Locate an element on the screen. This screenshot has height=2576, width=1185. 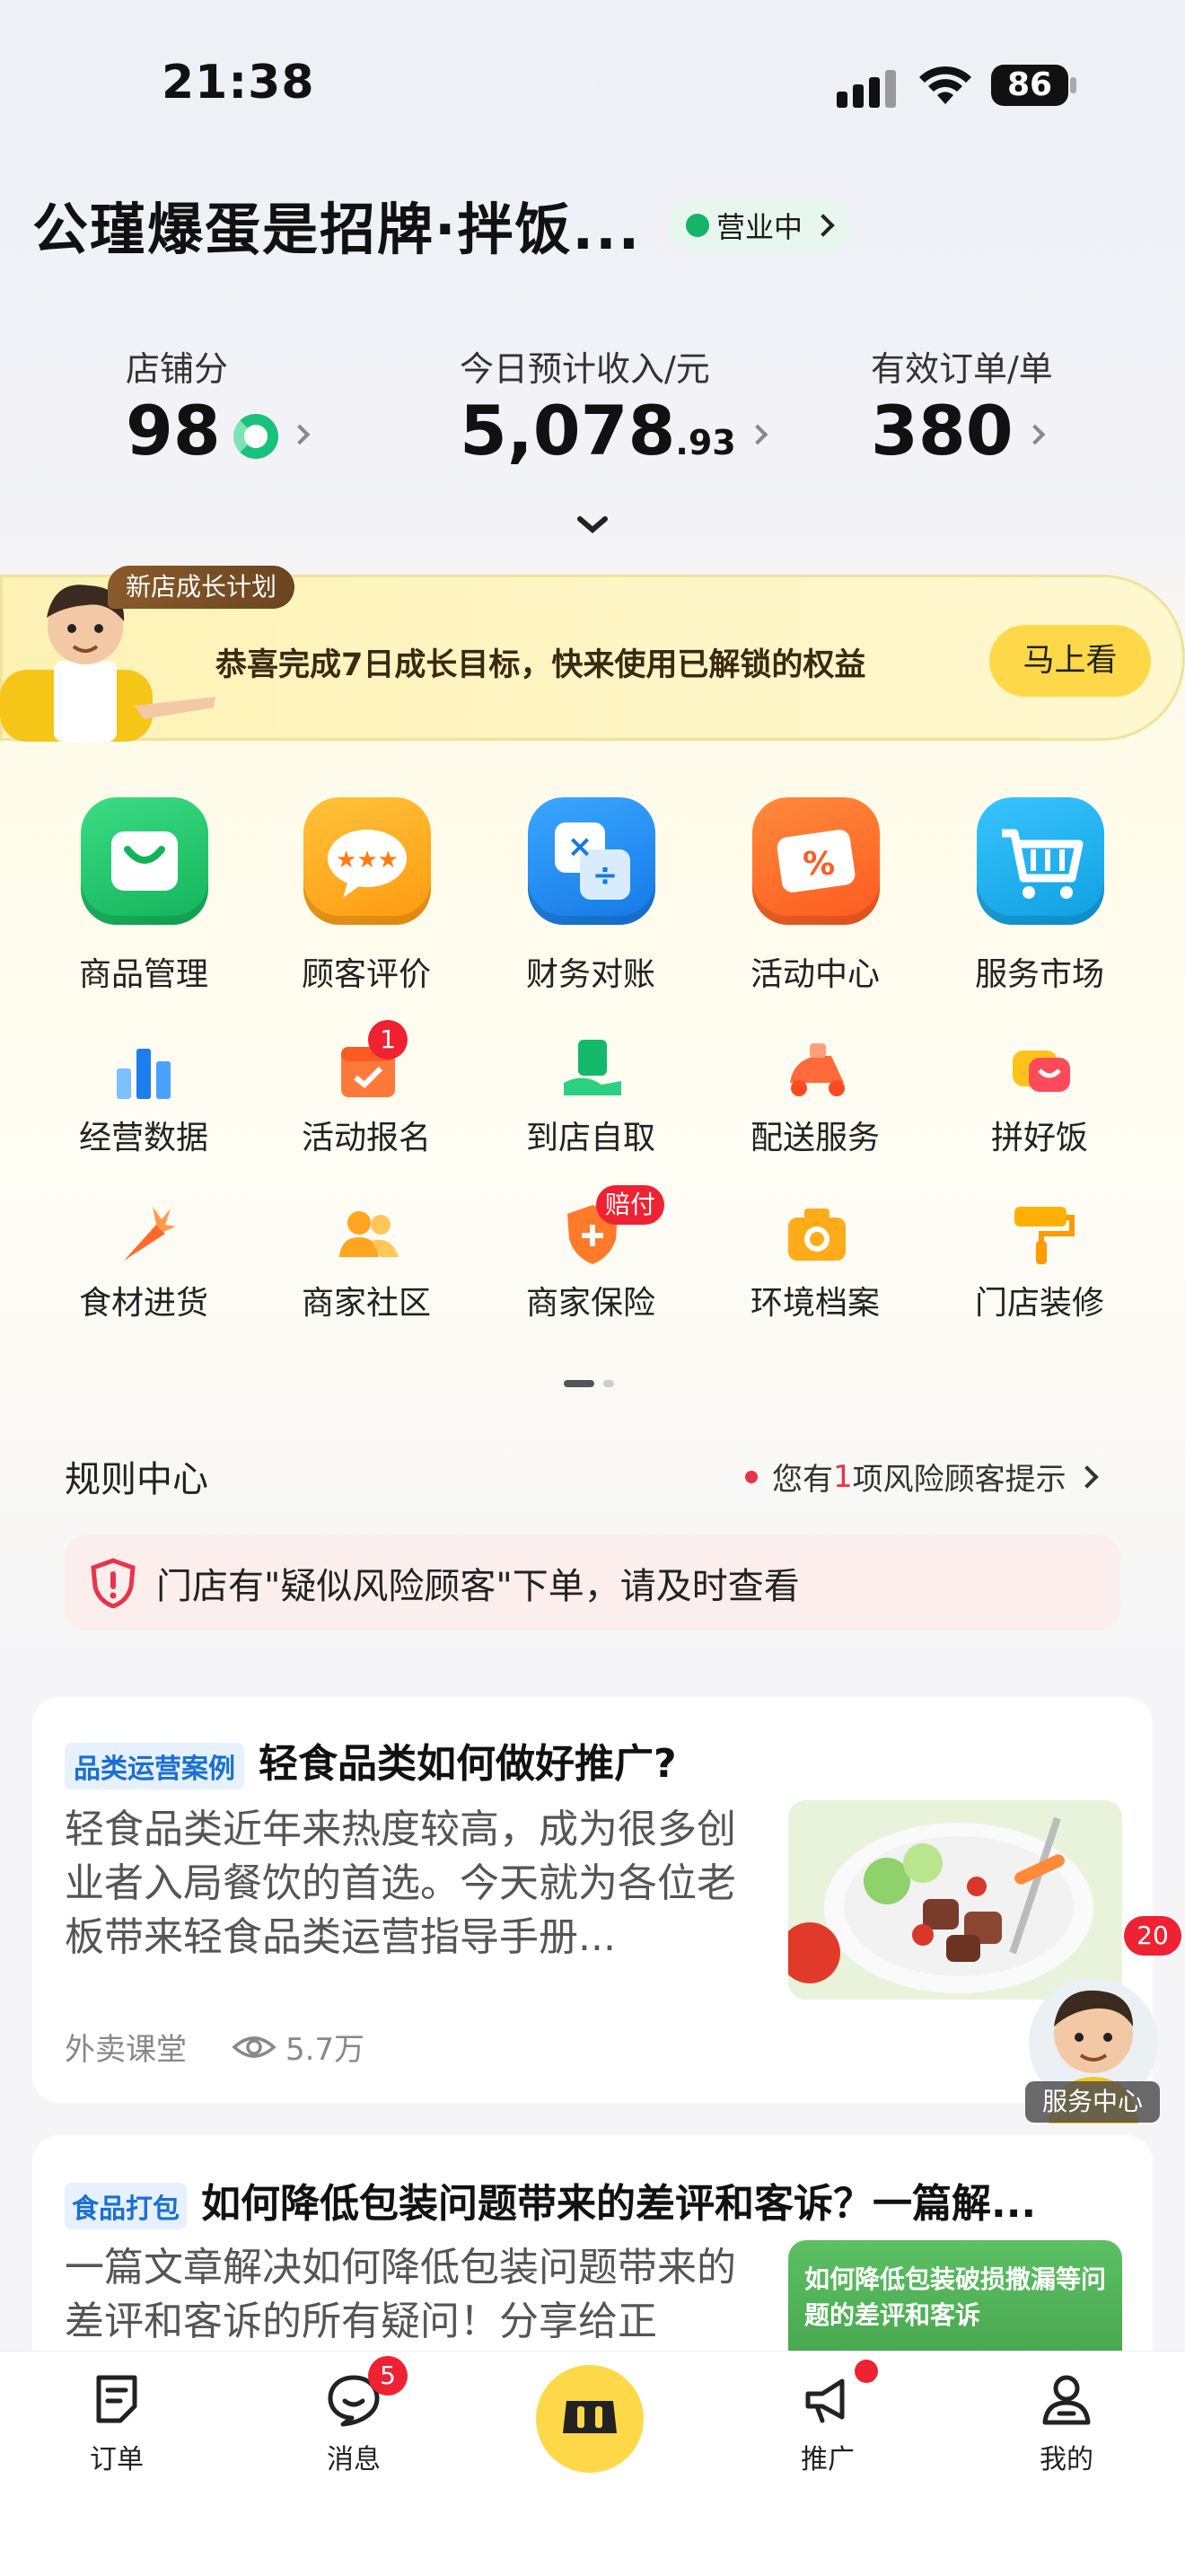
grid-label: 活动中心 is located at coordinates (815, 974).